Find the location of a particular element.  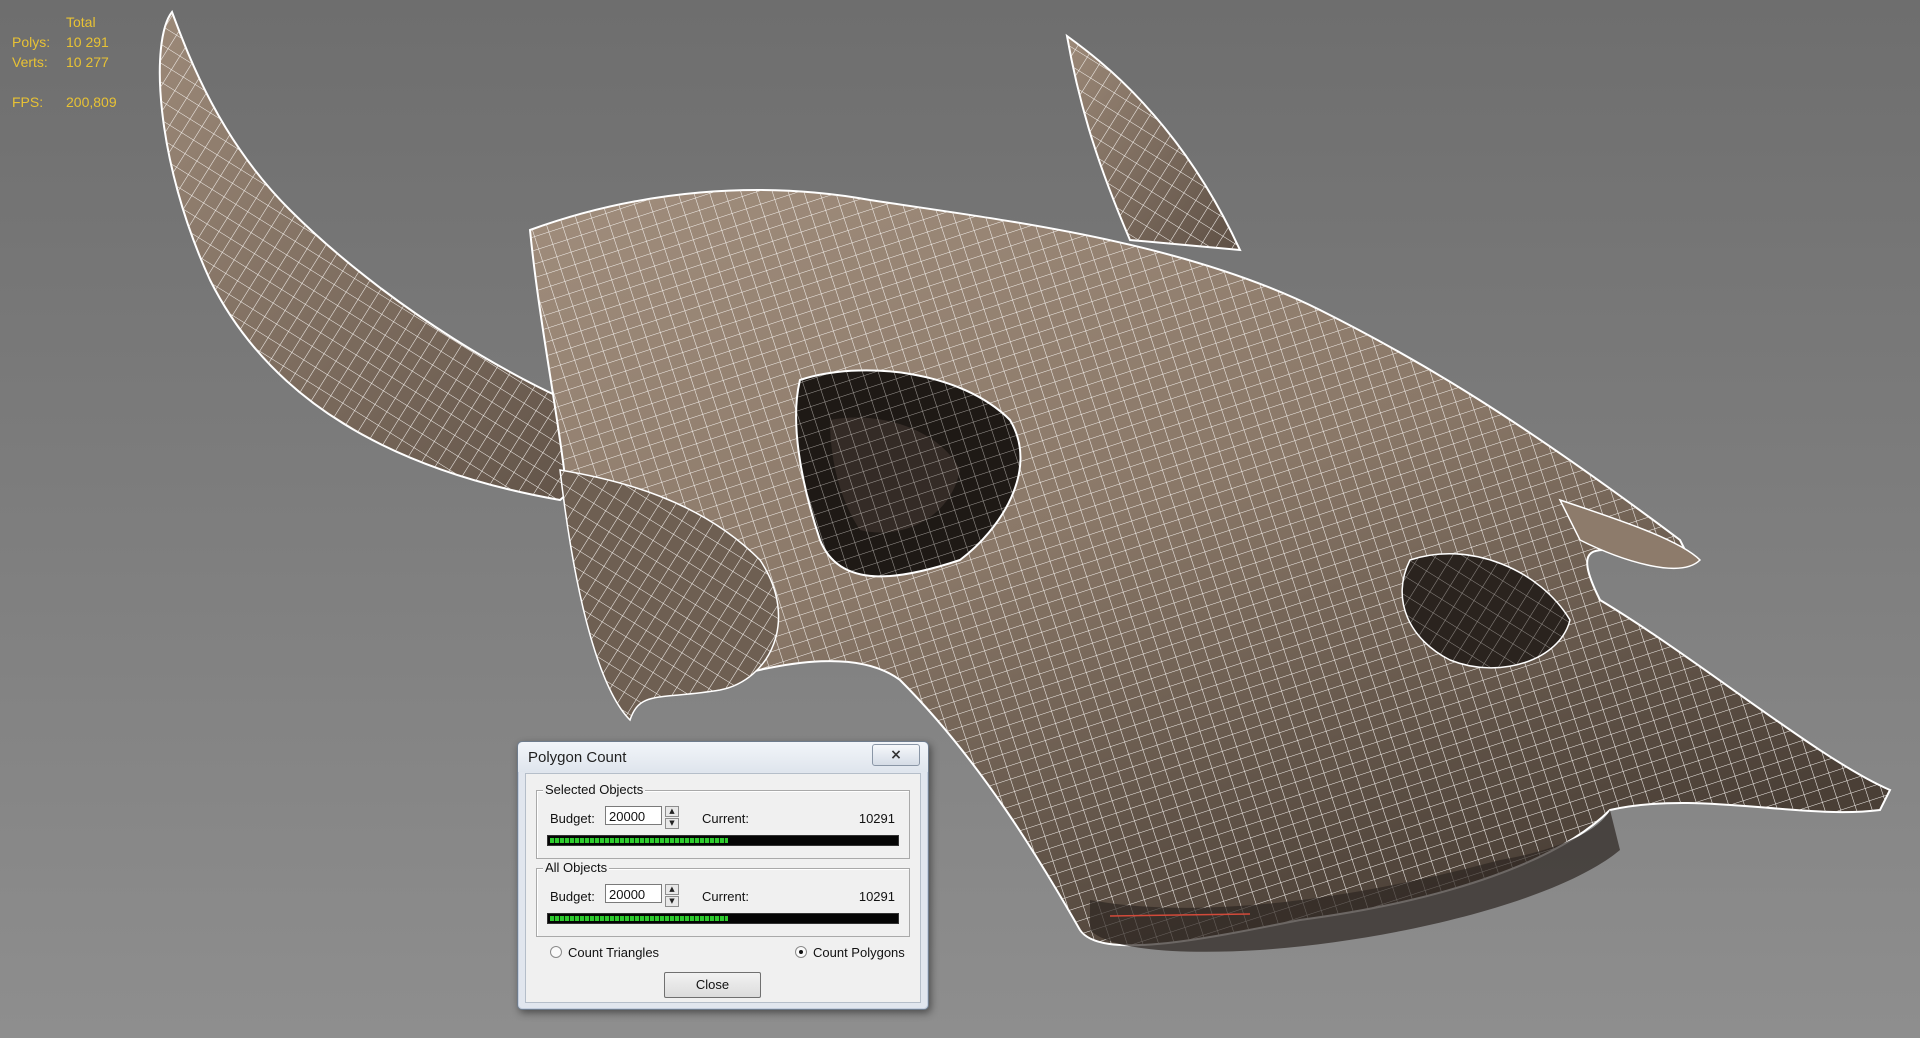

selected-budget-spinner: 20000 ▲ ▼ is located at coordinates (642, 817).